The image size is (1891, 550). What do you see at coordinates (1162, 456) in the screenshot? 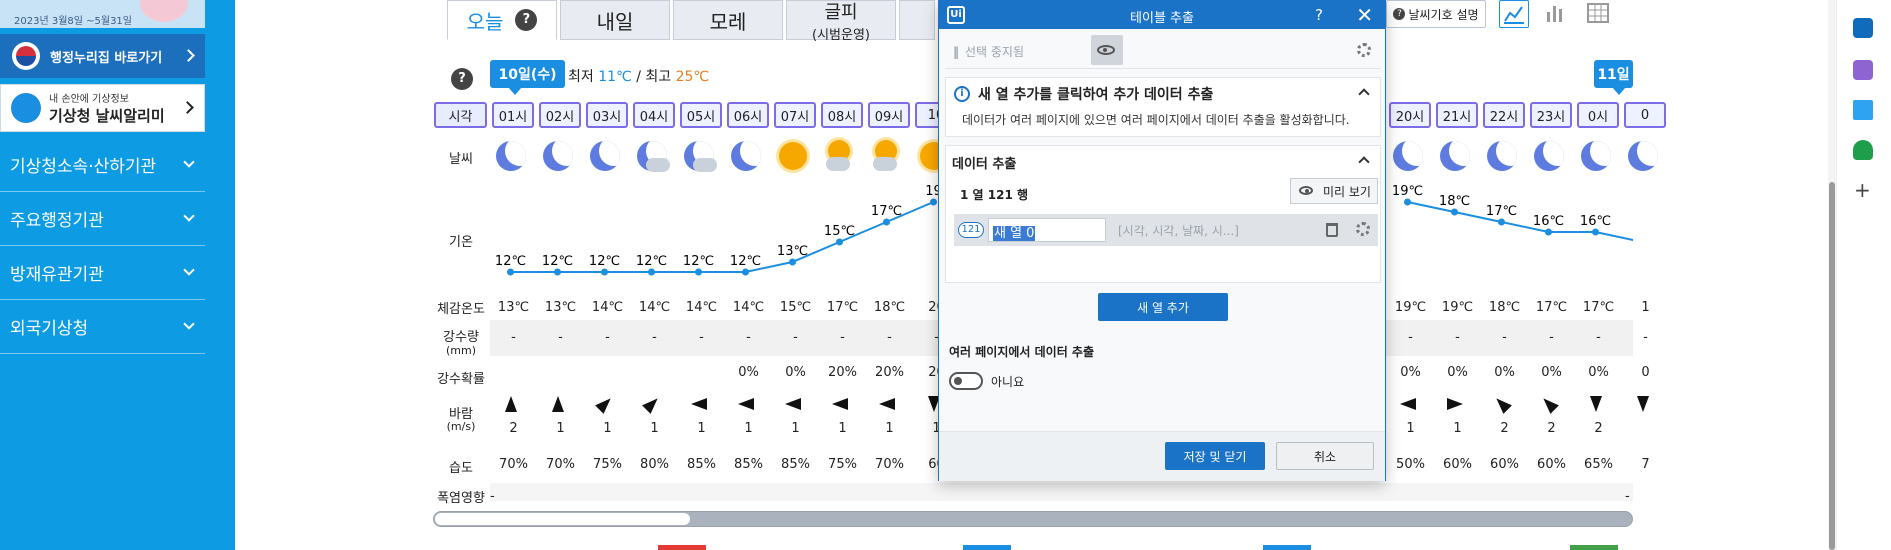
I see `dialog-footer: 저장 및 닫기 취소` at bounding box center [1162, 456].